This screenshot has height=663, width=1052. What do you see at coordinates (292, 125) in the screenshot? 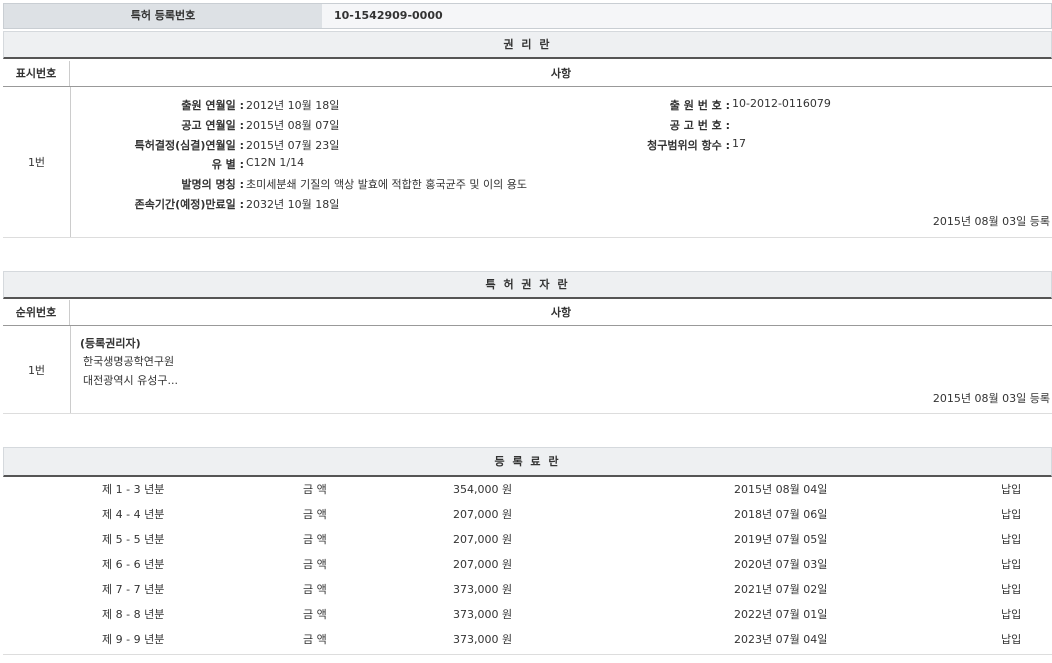
I see `publication-date-value: 2015년 08월 07일` at bounding box center [292, 125].